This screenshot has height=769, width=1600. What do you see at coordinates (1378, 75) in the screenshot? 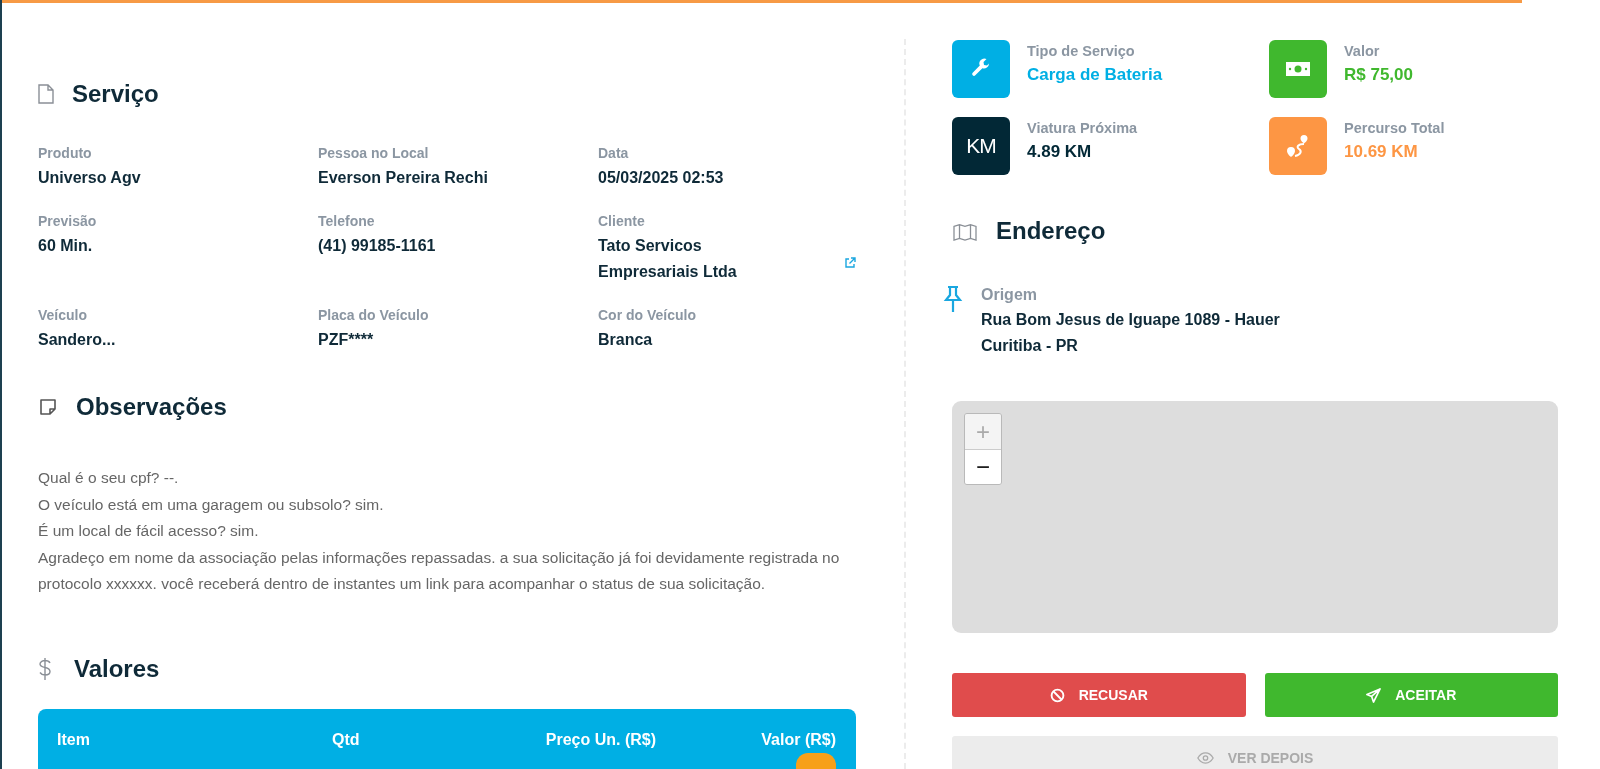
I see `stat-value: R$ 75,00` at bounding box center [1378, 75].